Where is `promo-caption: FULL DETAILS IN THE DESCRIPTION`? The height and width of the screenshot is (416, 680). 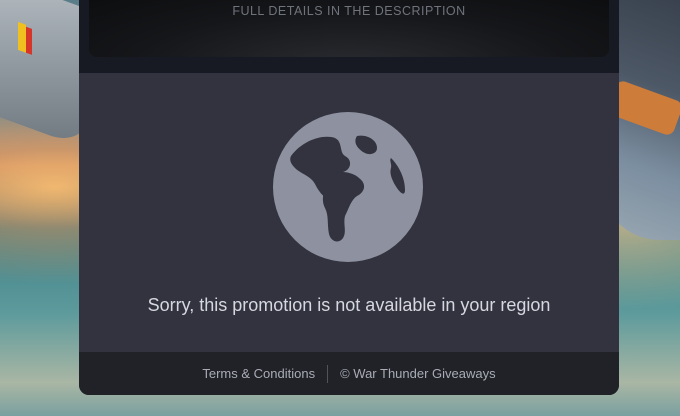 promo-caption: FULL DETAILS IN THE DESCRIPTION is located at coordinates (349, 11).